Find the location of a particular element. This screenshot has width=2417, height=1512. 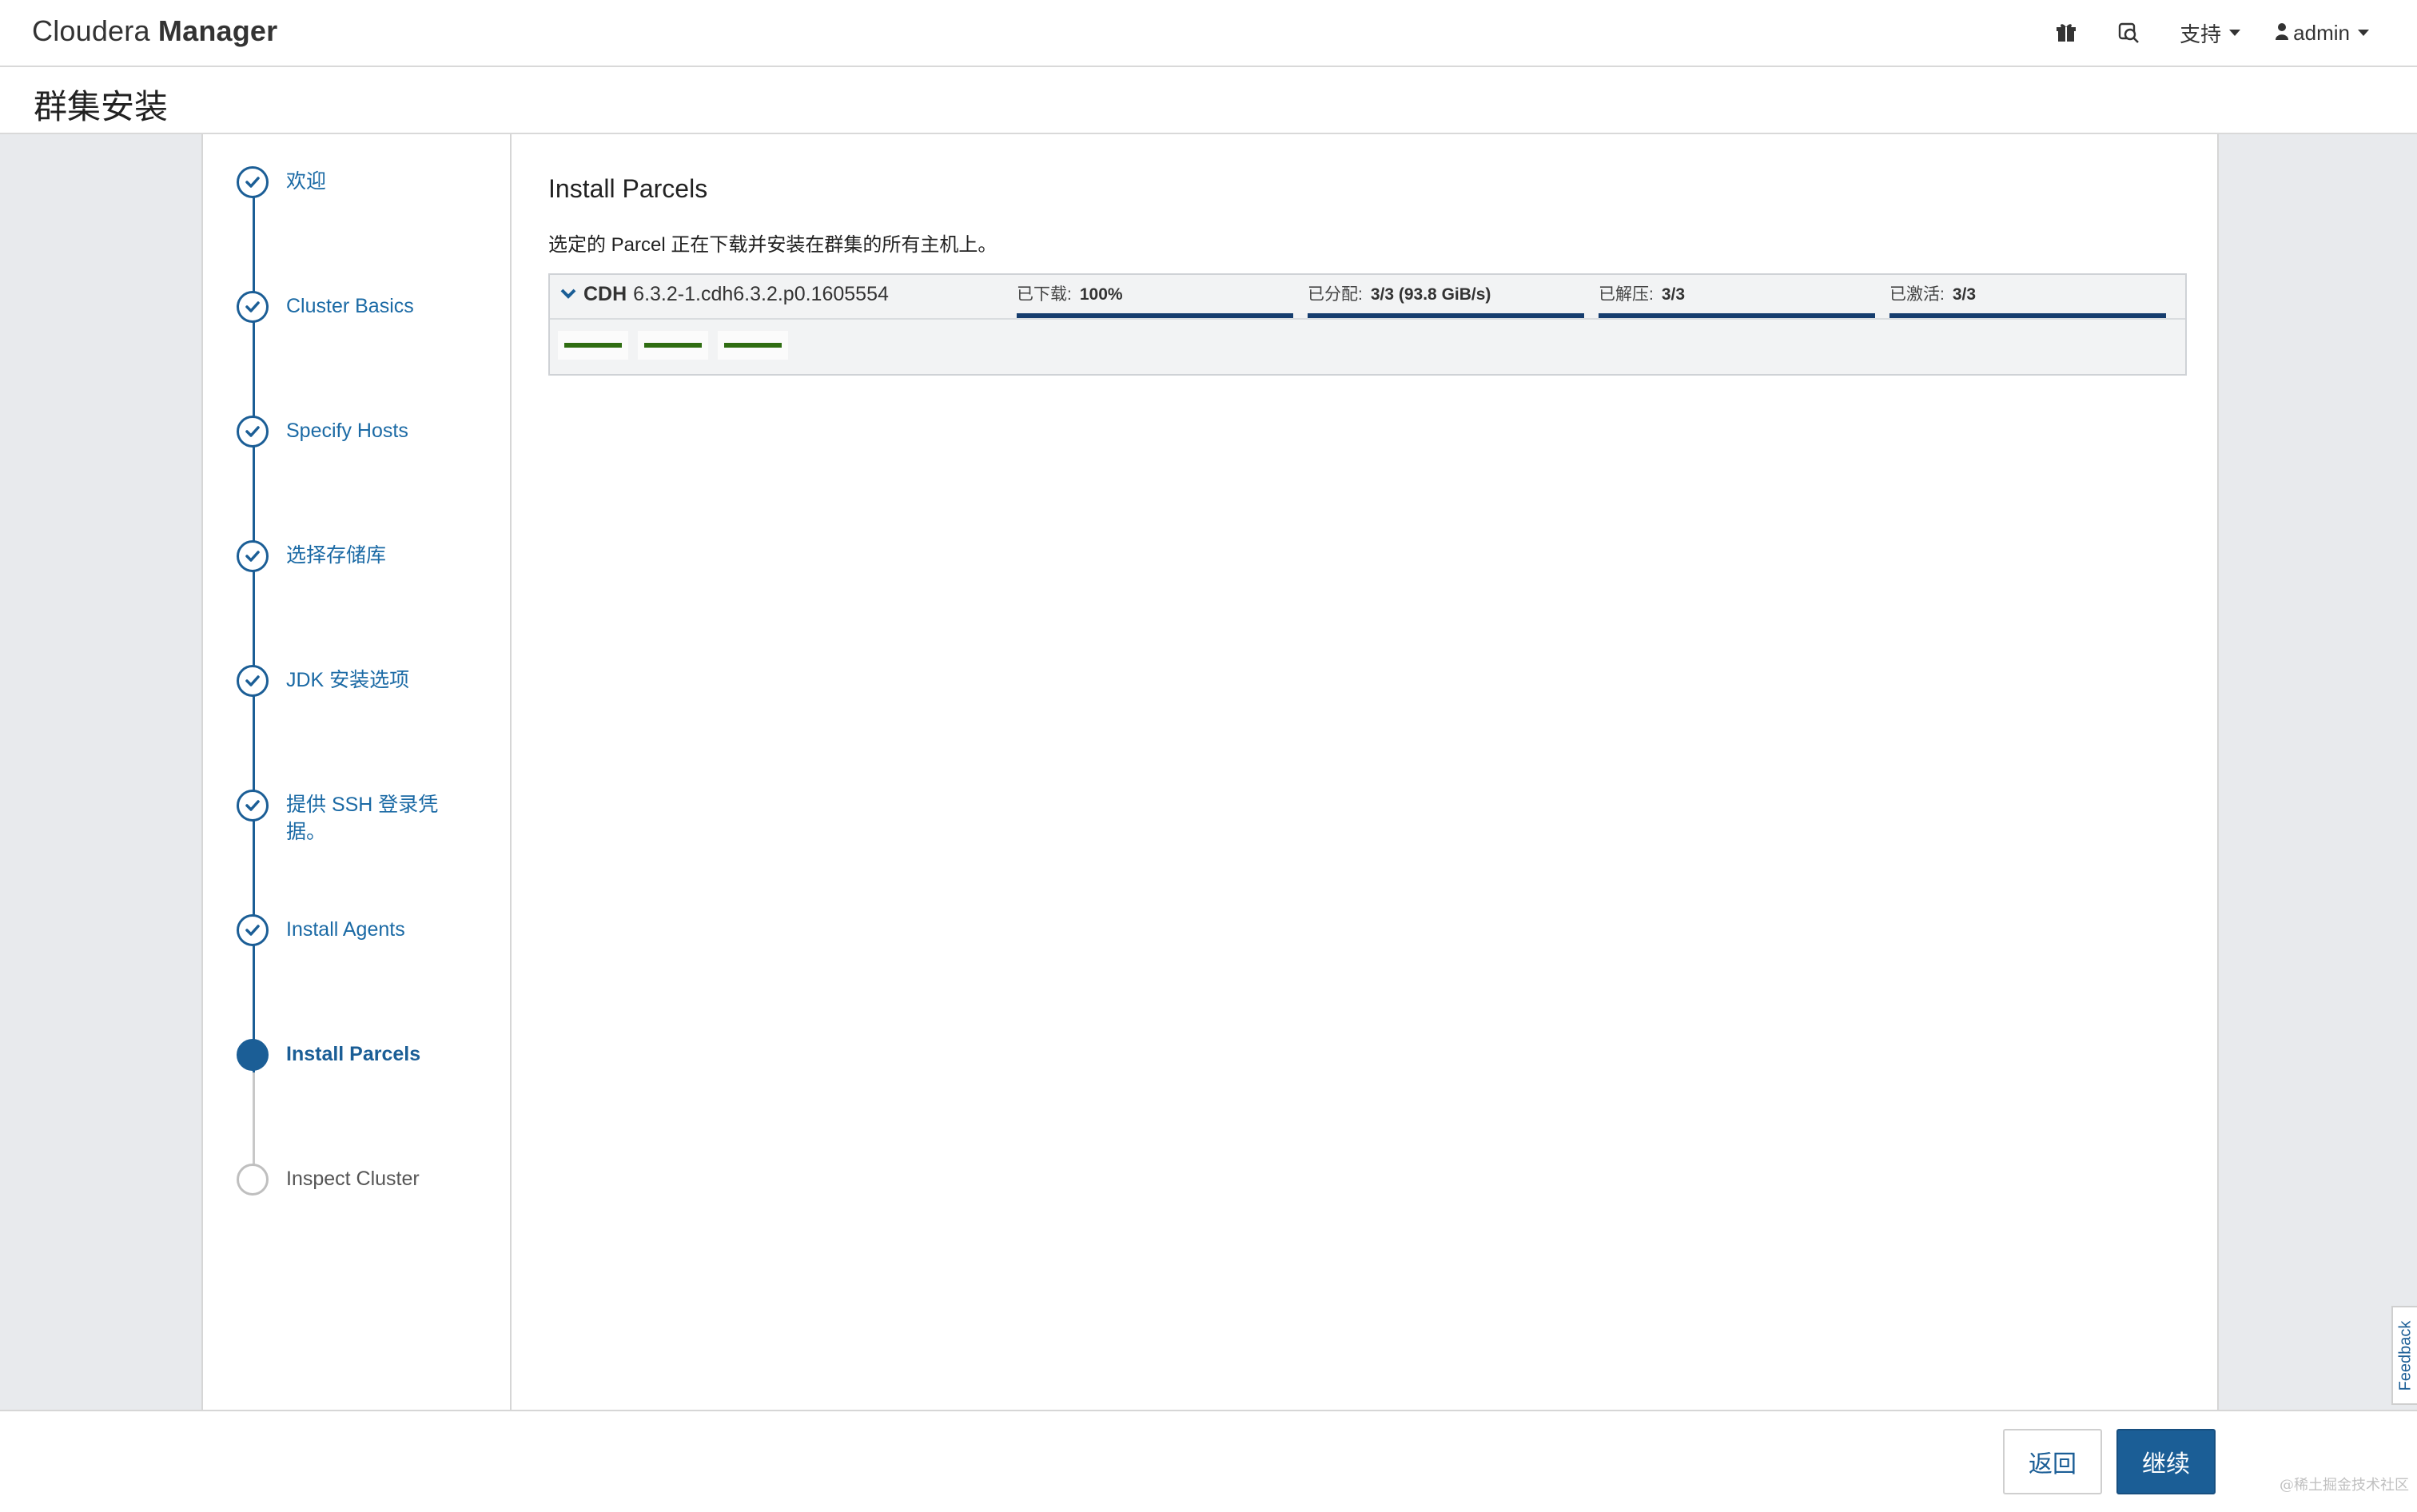

step-label: Cluster Basics is located at coordinates (350, 306).